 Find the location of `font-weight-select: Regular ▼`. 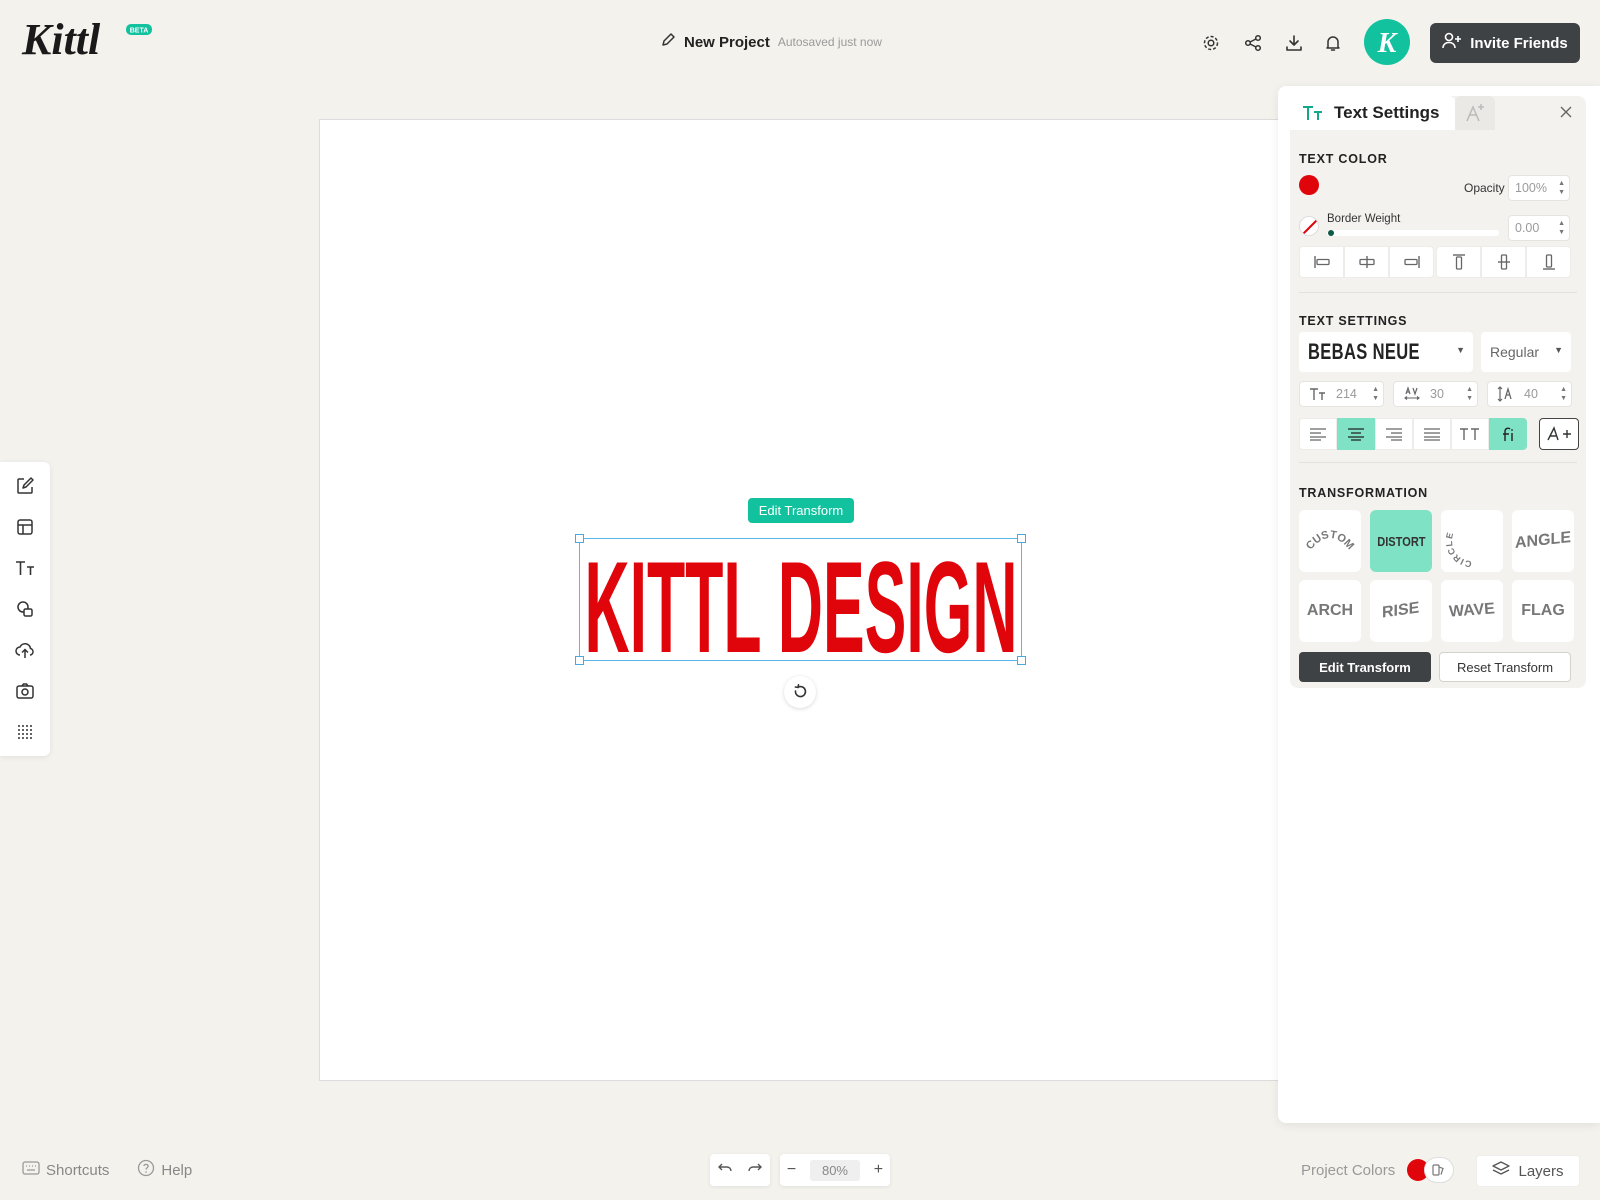

font-weight-select: Regular ▼ is located at coordinates (1526, 352).